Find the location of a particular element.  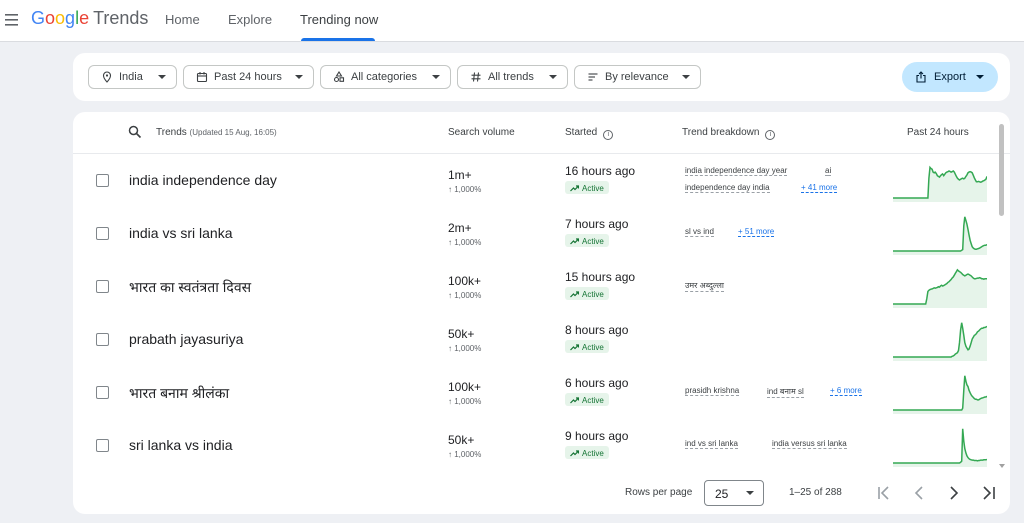

trend-breakdown-query: ai is located at coordinates (828, 171).